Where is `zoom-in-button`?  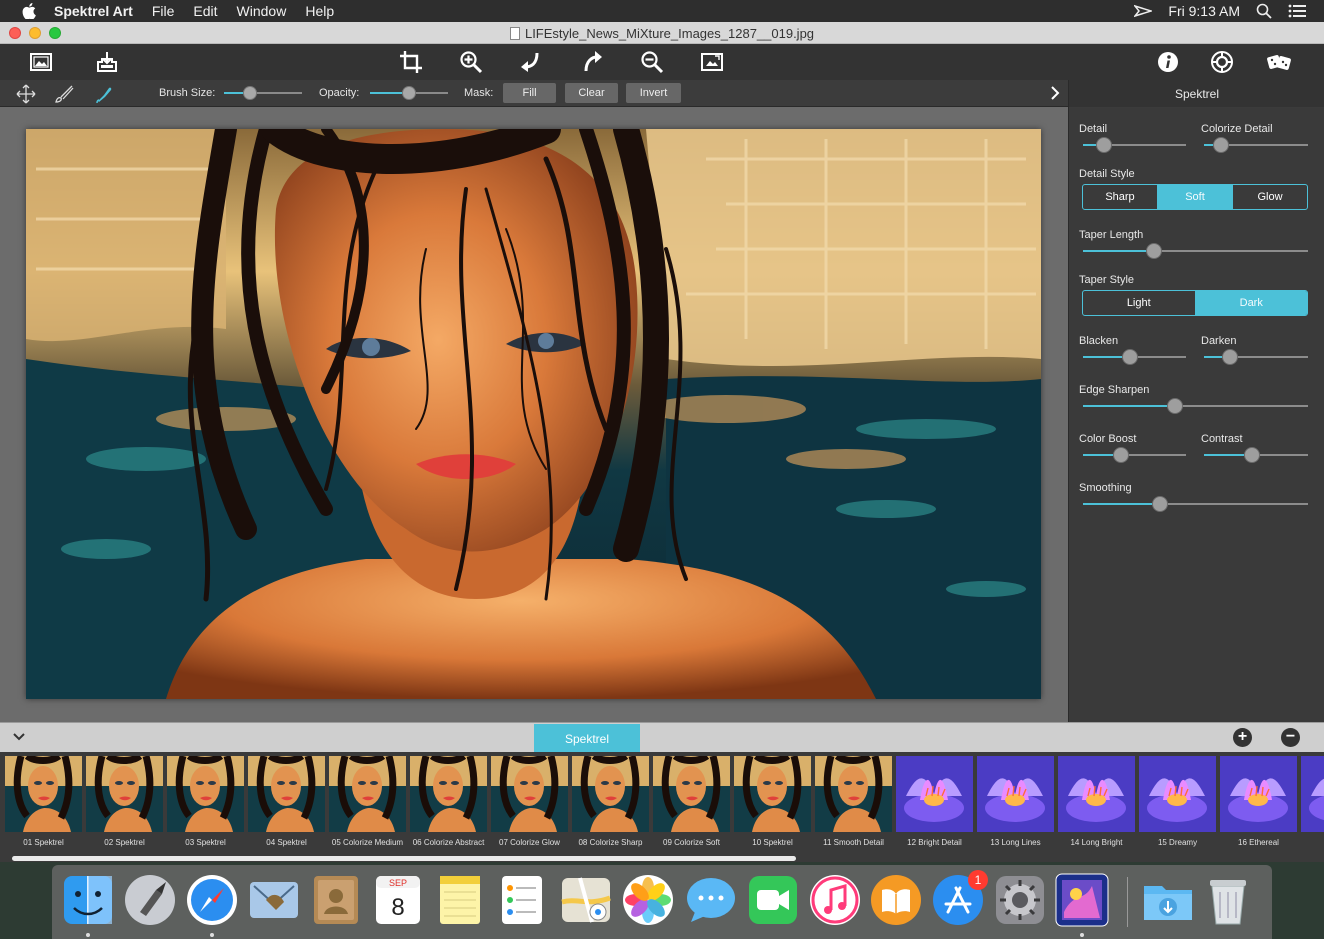
zoom-in-button is located at coordinates (471, 62).